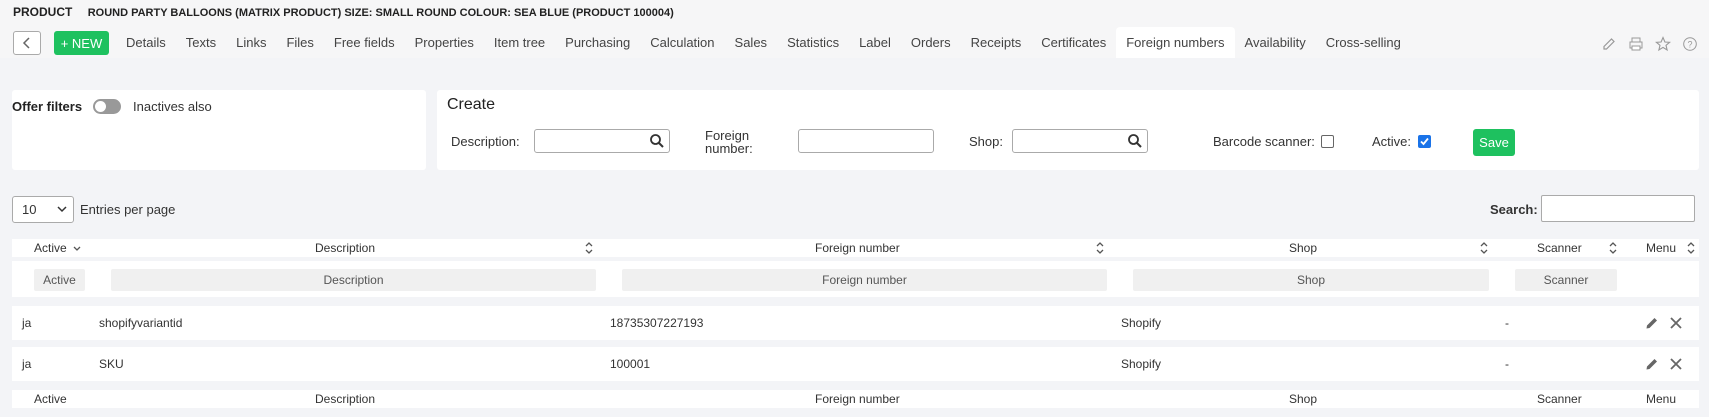  I want to click on foreign-number-label-line2: number:, so click(729, 148).